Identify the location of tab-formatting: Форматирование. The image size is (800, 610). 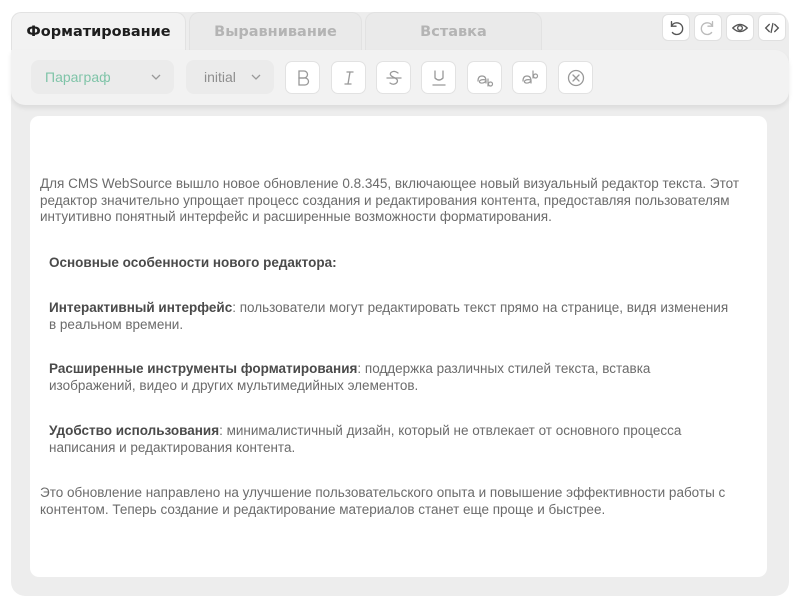
(98, 31).